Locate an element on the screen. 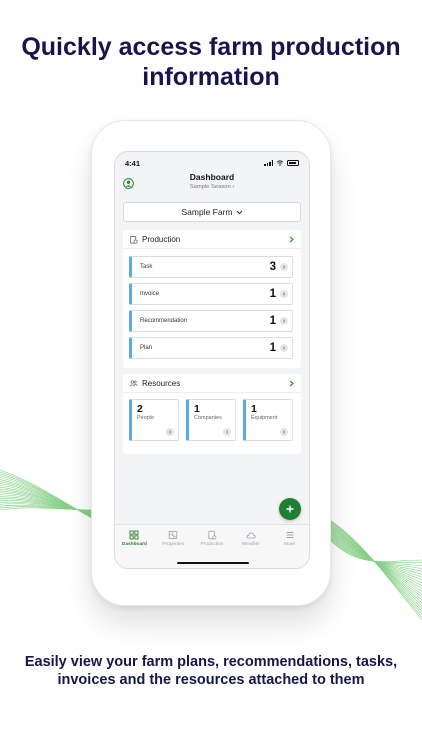  tab-label: More is located at coordinates (290, 544).